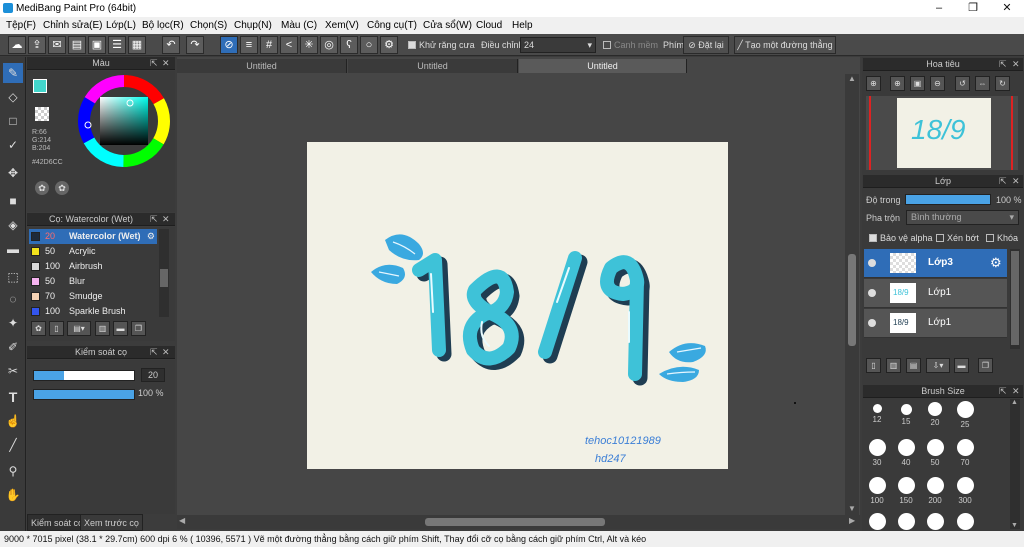 Image resolution: width=1024 pixels, height=547 pixels. I want to click on select-eraser-tool-icon: ✂, so click(13, 371).